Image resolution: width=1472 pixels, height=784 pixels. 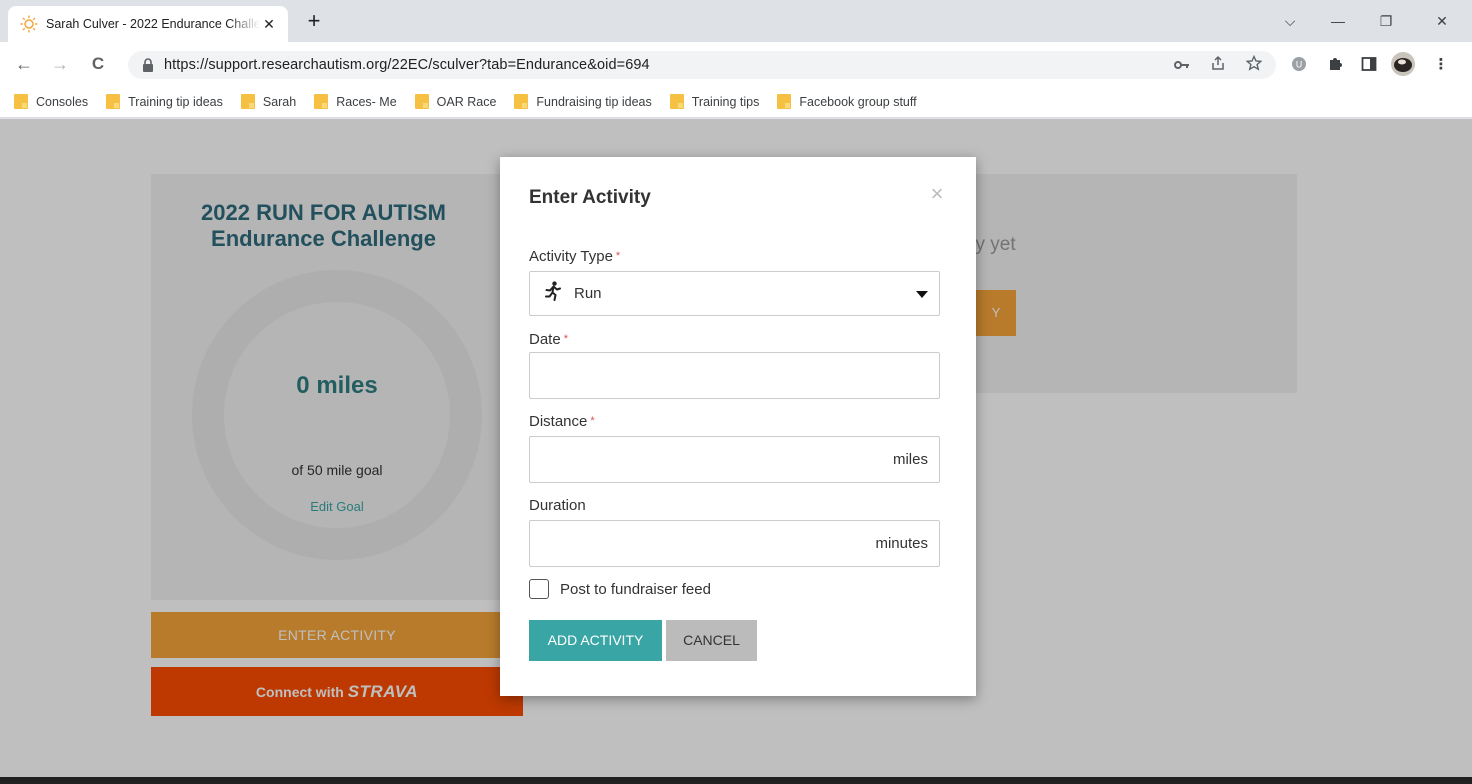 What do you see at coordinates (60, 64) in the screenshot?
I see `forward-icon: →` at bounding box center [60, 64].